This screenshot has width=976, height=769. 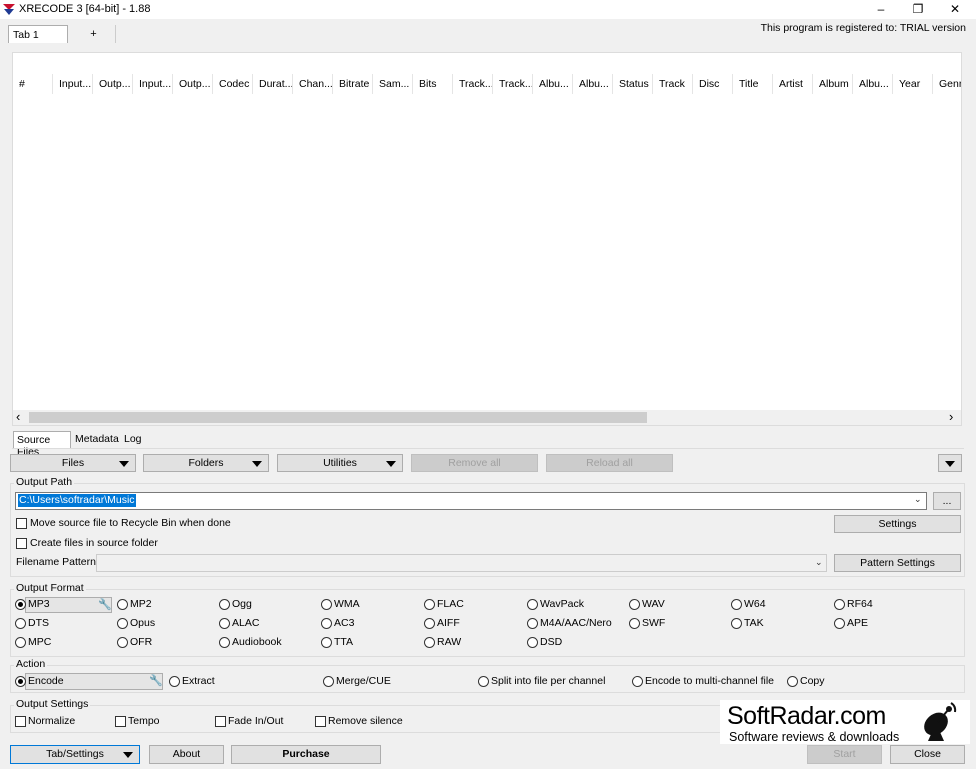 What do you see at coordinates (95, 439) in the screenshot?
I see `tab-metadata: Metadata` at bounding box center [95, 439].